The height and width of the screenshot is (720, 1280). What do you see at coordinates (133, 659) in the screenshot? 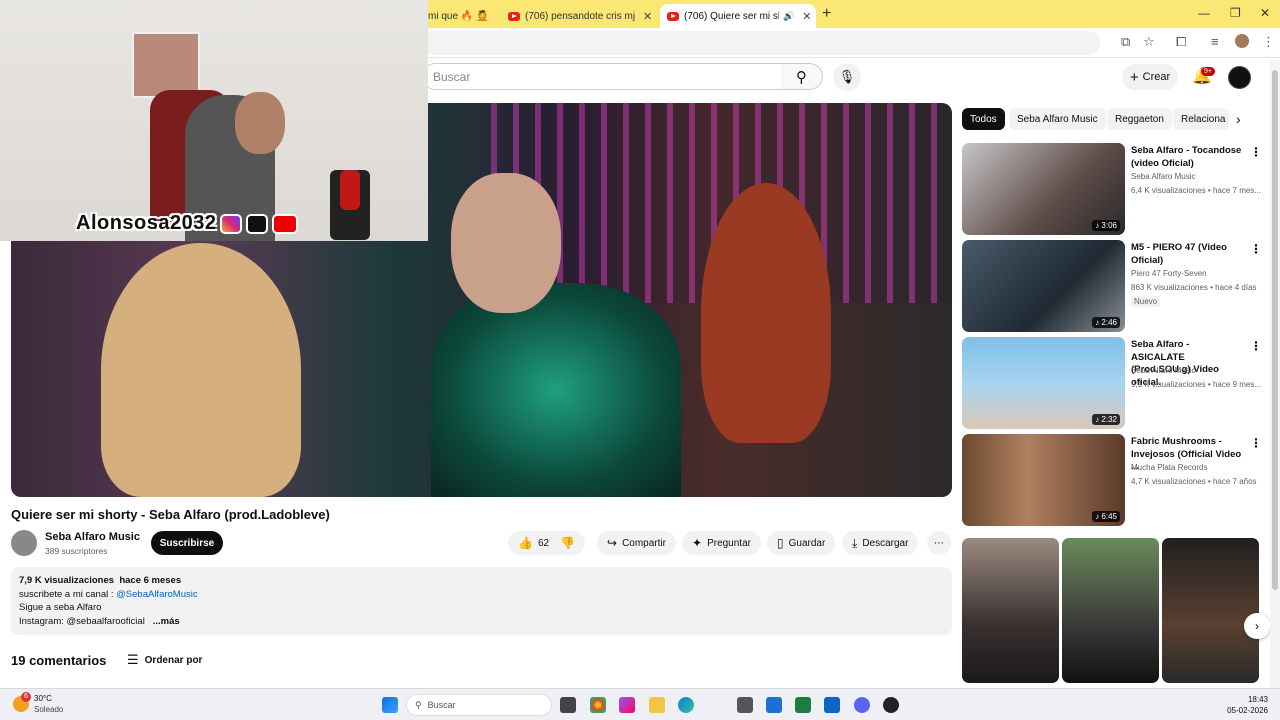
I see `sort-icon: ☰` at bounding box center [133, 659].